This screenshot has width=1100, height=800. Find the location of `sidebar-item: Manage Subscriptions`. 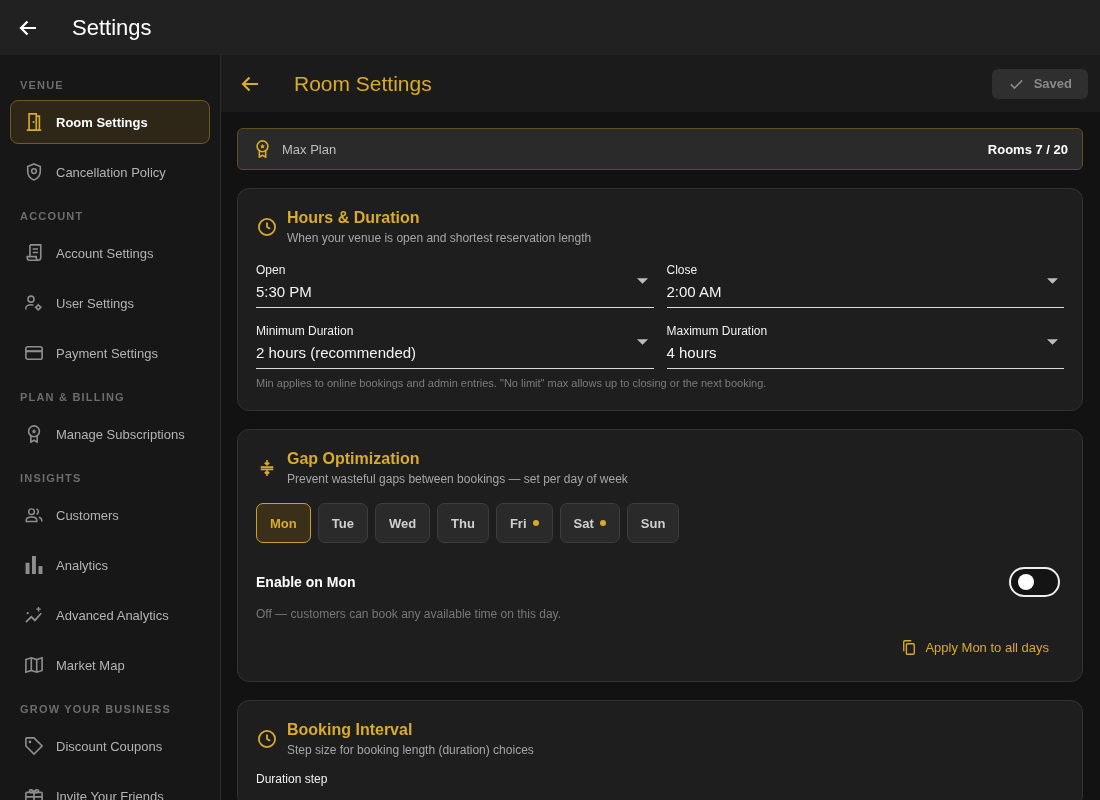

sidebar-item: Manage Subscriptions is located at coordinates (110, 434).